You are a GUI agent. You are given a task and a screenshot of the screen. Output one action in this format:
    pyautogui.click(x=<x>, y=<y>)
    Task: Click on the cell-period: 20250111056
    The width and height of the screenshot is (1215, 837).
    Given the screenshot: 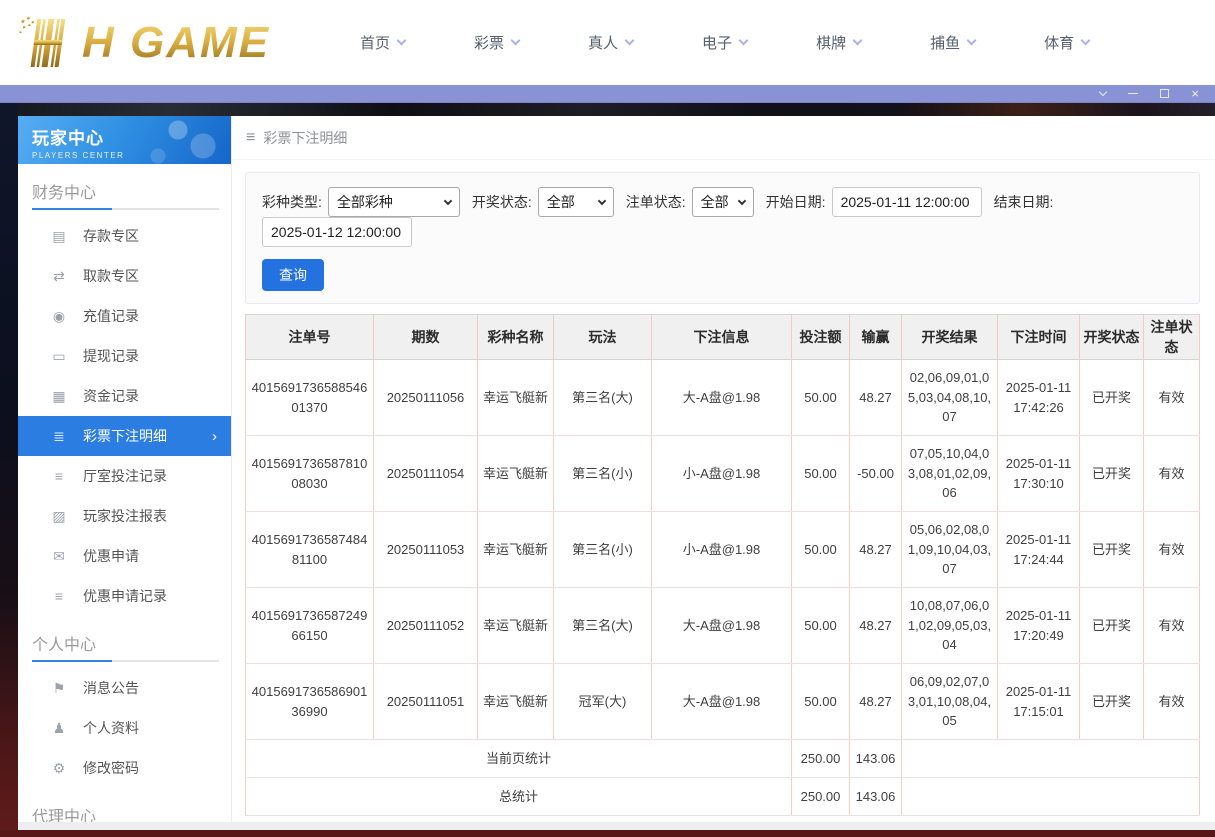 What is the action you would take?
    pyautogui.click(x=425, y=397)
    